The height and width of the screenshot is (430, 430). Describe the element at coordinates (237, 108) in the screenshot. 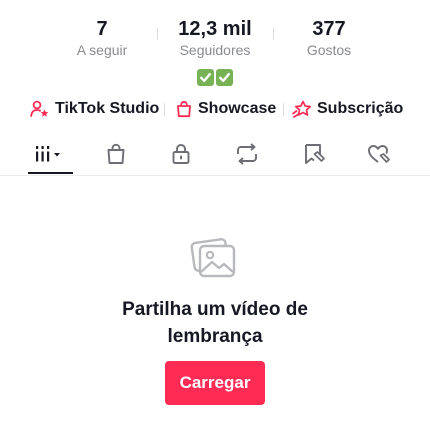

I see `showcase-label: Showcase` at that location.